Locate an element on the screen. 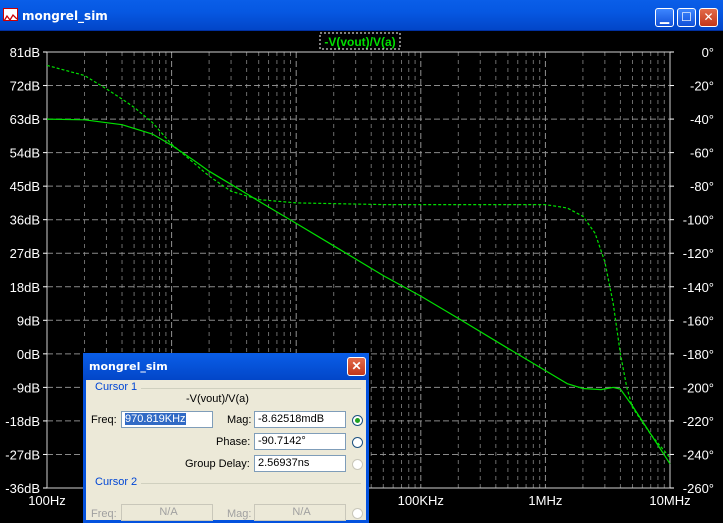  cursor1-expression: -V(vout)/V(a) is located at coordinates (217, 399).